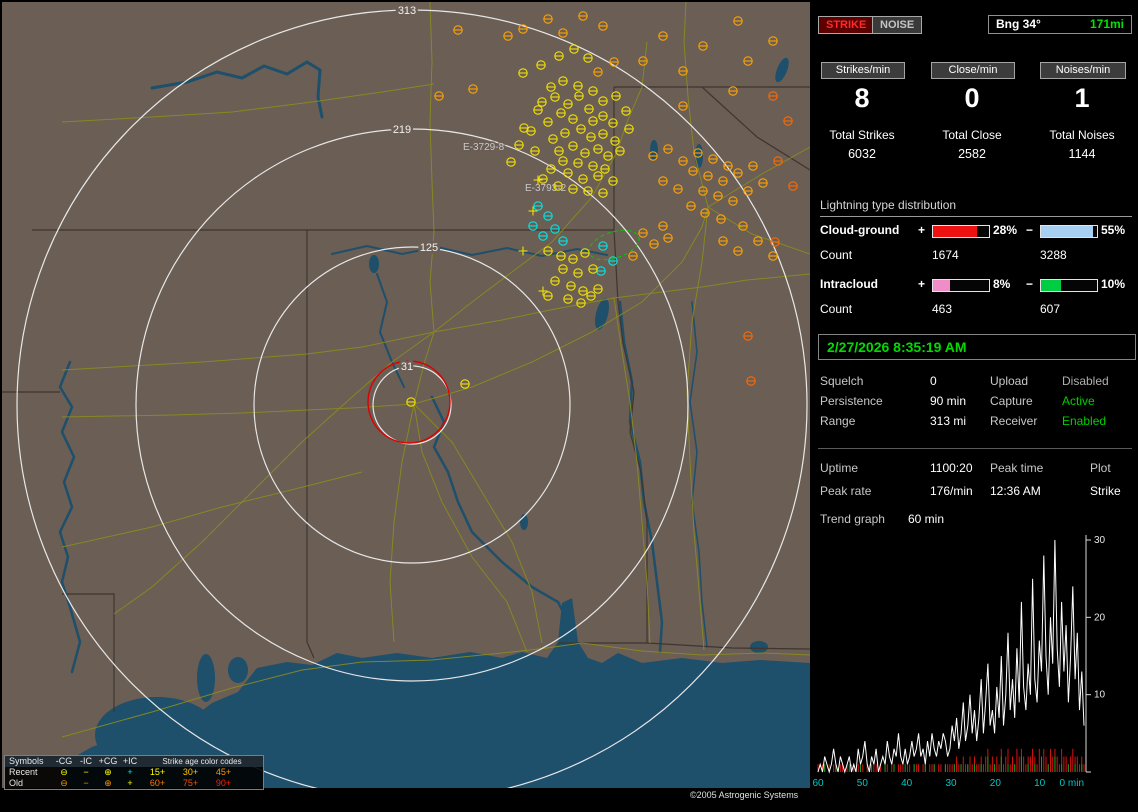  Describe the element at coordinates (1069, 231) in the screenshot. I see `cg-minus-bar` at that location.